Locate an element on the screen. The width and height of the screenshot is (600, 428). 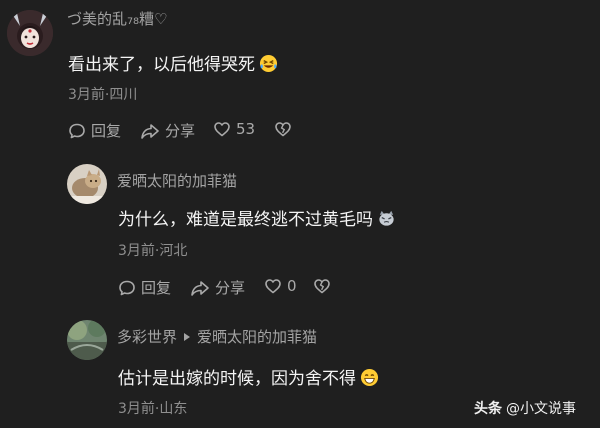
comment-3-username: 多彩世界 is located at coordinates (147, 336).